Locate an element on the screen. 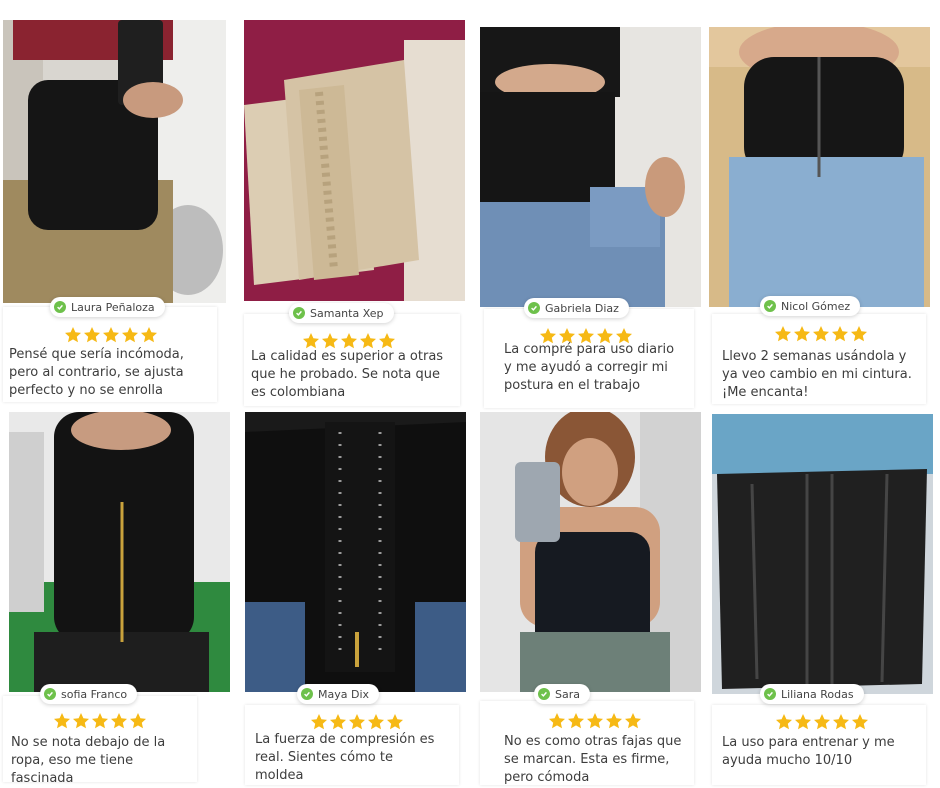 The height and width of the screenshot is (788, 940). reviewer-name-badge: Nicol Gómez is located at coordinates (810, 306).